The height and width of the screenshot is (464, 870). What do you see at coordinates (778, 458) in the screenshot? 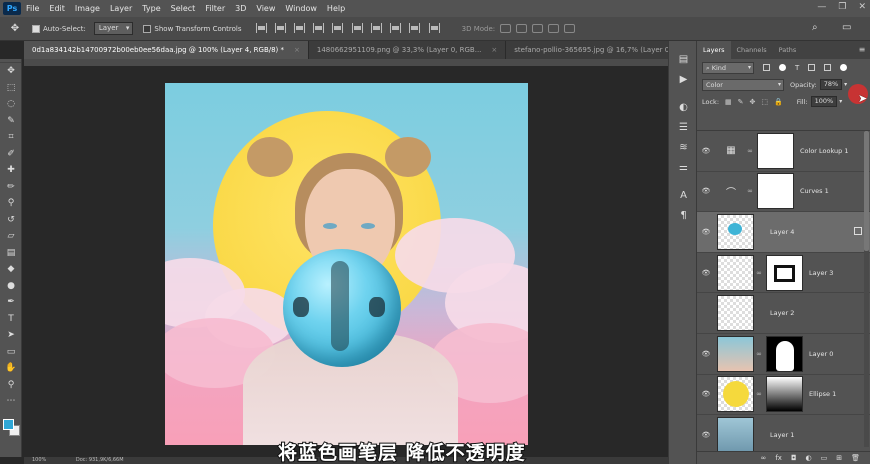
I see `fx-icon: fx` at bounding box center [778, 458].